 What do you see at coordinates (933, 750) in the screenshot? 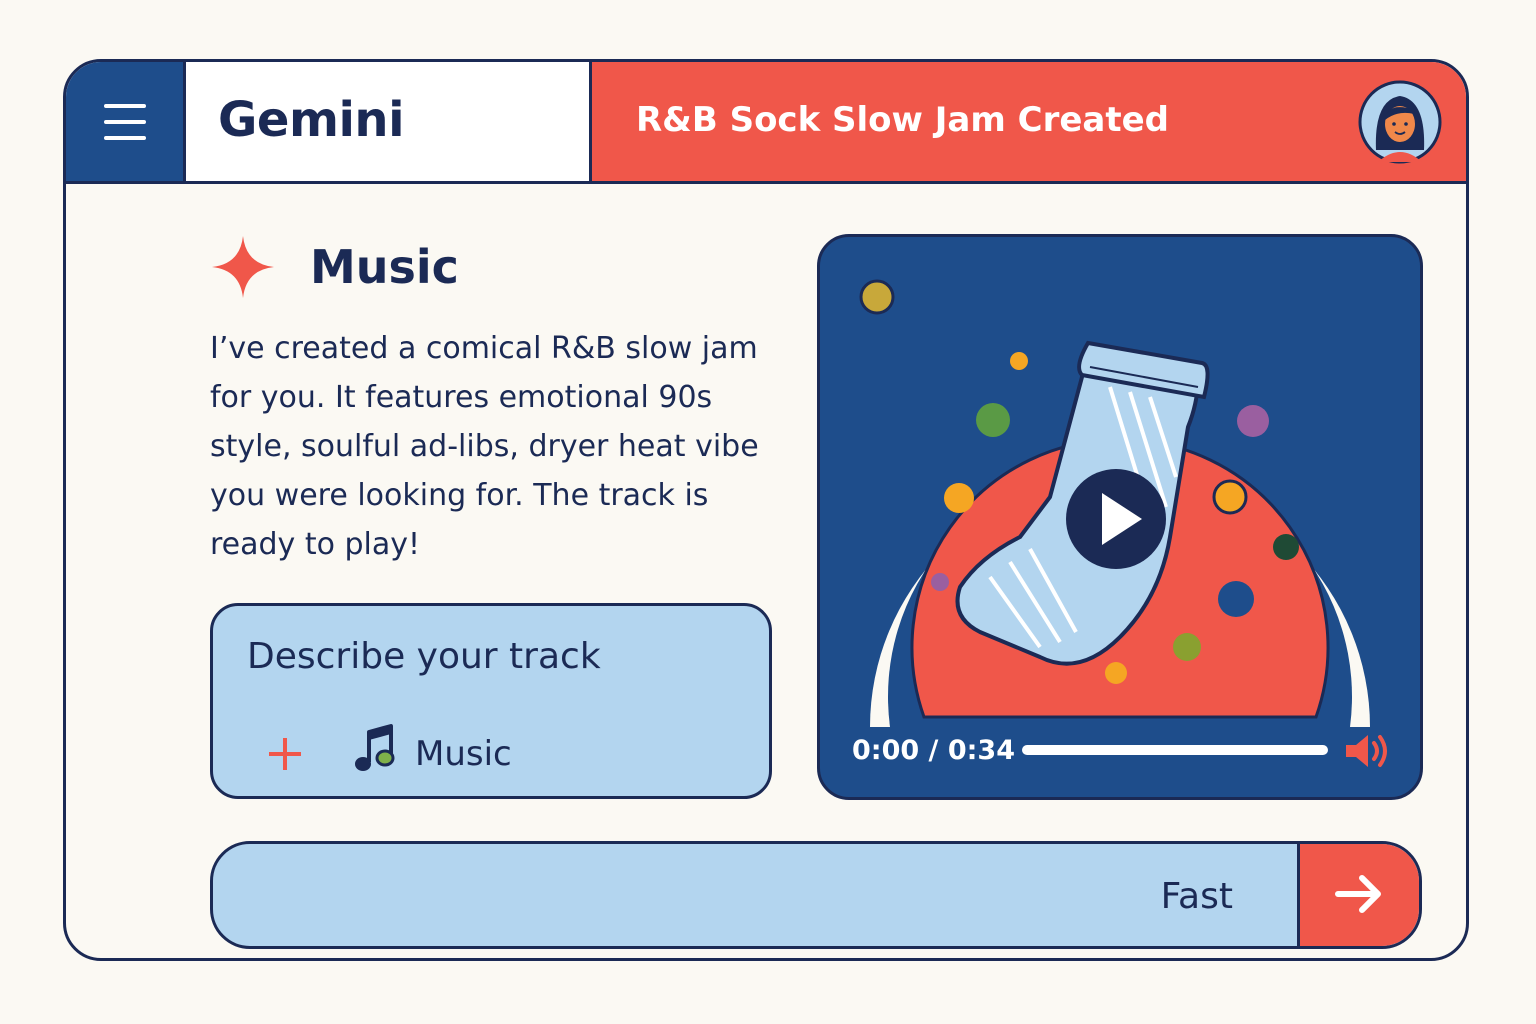
I see `track-time: 0:00 / 0:34` at bounding box center [933, 750].